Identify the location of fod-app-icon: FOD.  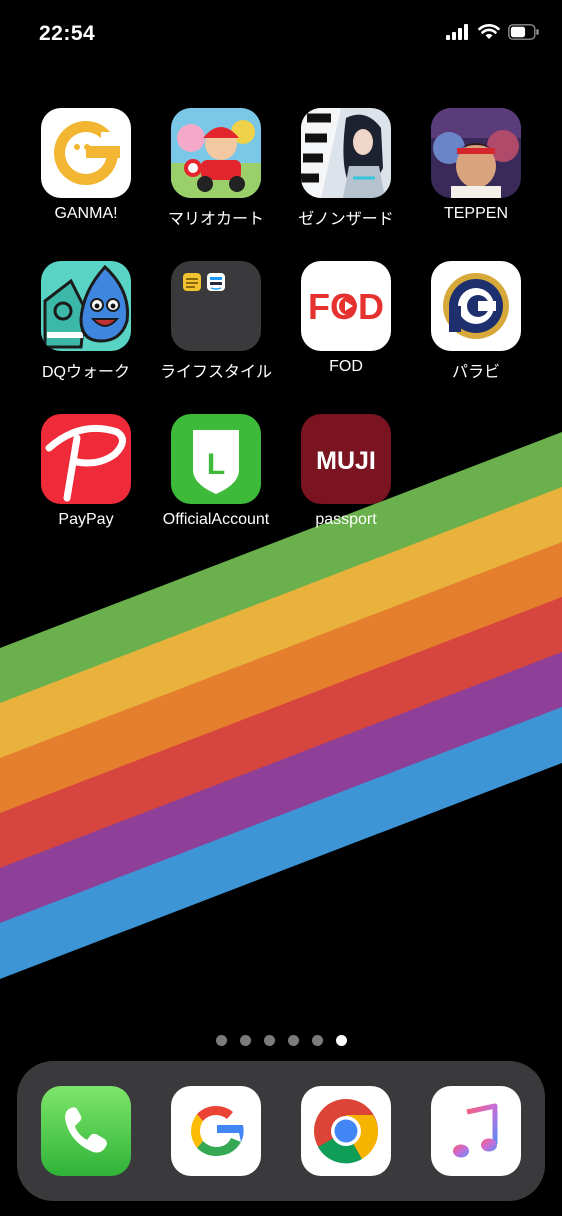
(346, 306).